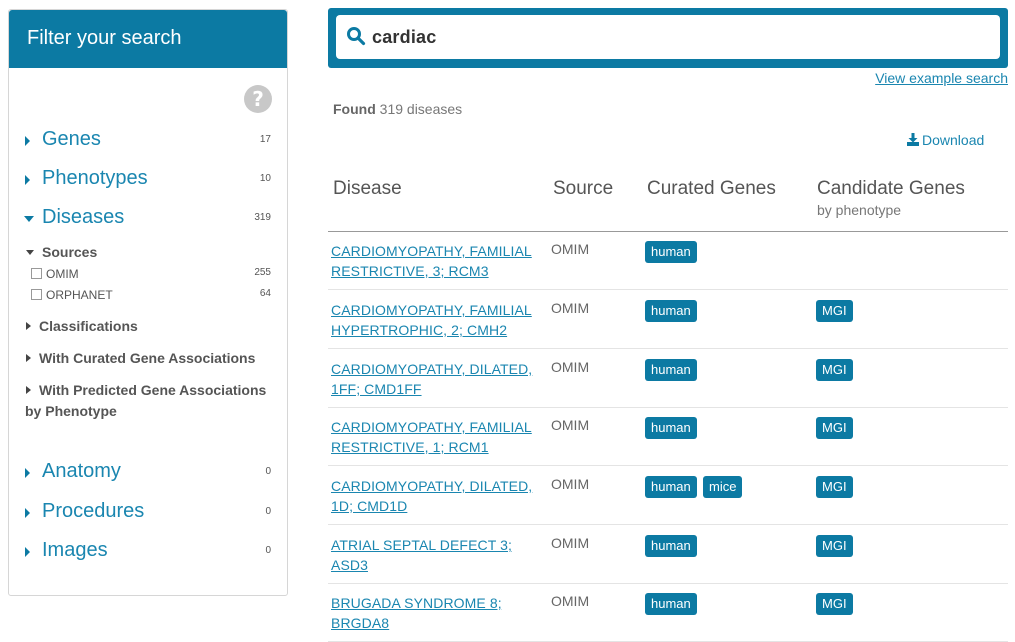  I want to click on facet-phenotypes: Phenotypes 10, so click(148, 181).